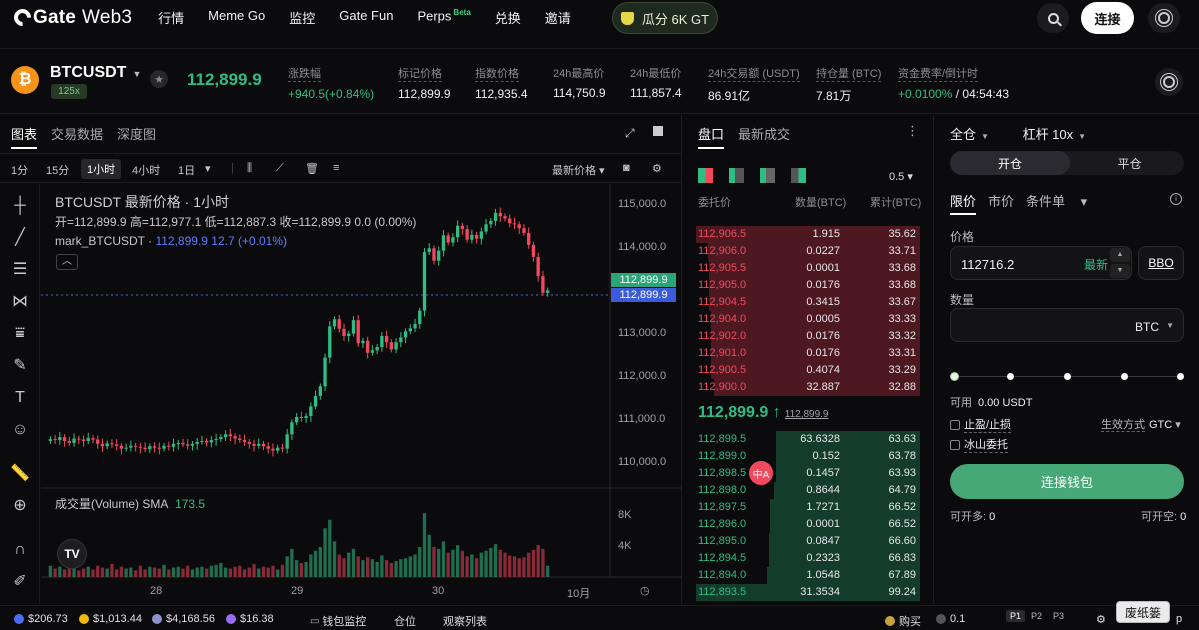 This screenshot has width=1199, height=630. Describe the element at coordinates (1107, 18) in the screenshot. I see `connect-button: 连接` at that location.